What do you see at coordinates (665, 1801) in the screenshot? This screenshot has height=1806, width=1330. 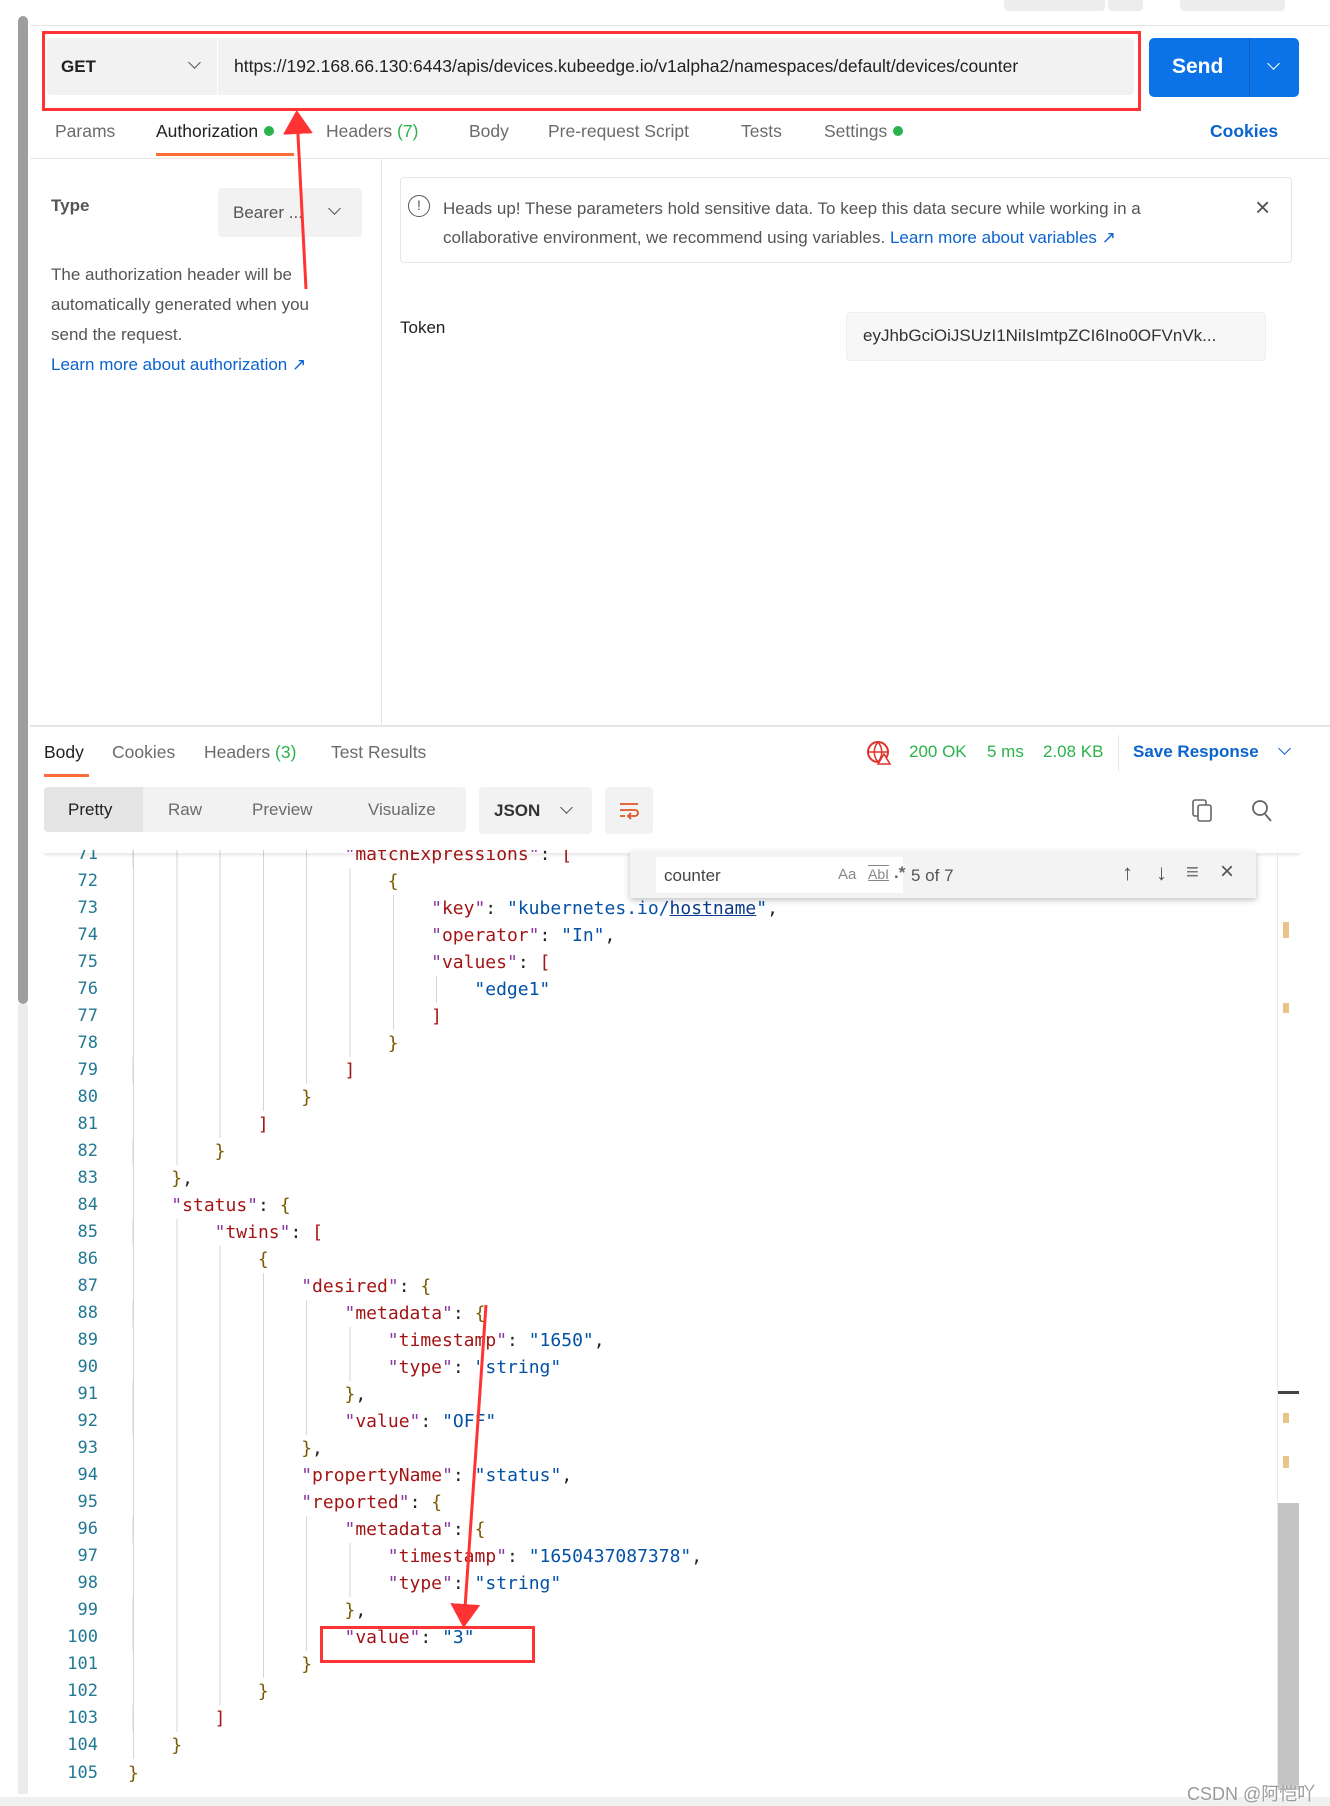 I see `status-bar` at bounding box center [665, 1801].